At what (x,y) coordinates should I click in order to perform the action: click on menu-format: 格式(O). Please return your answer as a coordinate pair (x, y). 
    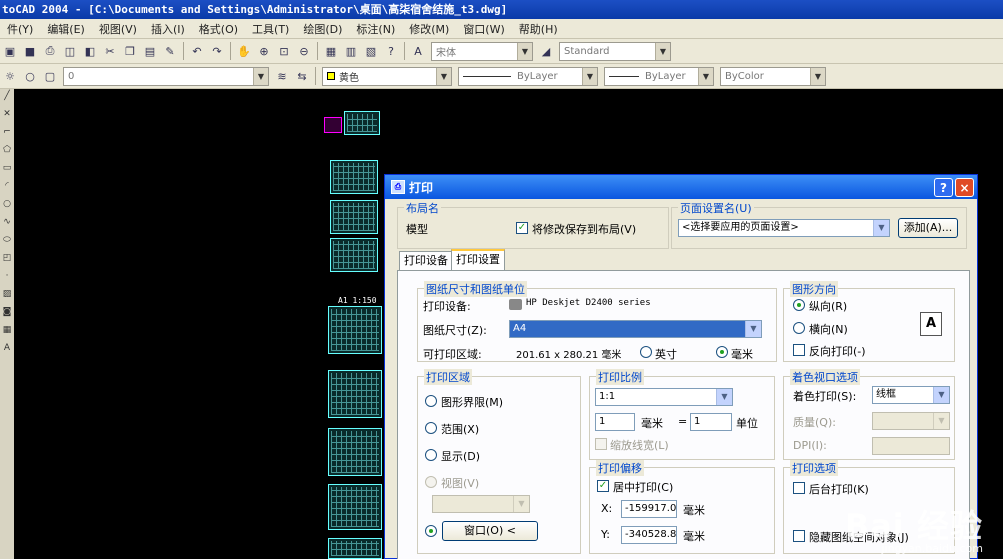
    Looking at the image, I should click on (218, 29).